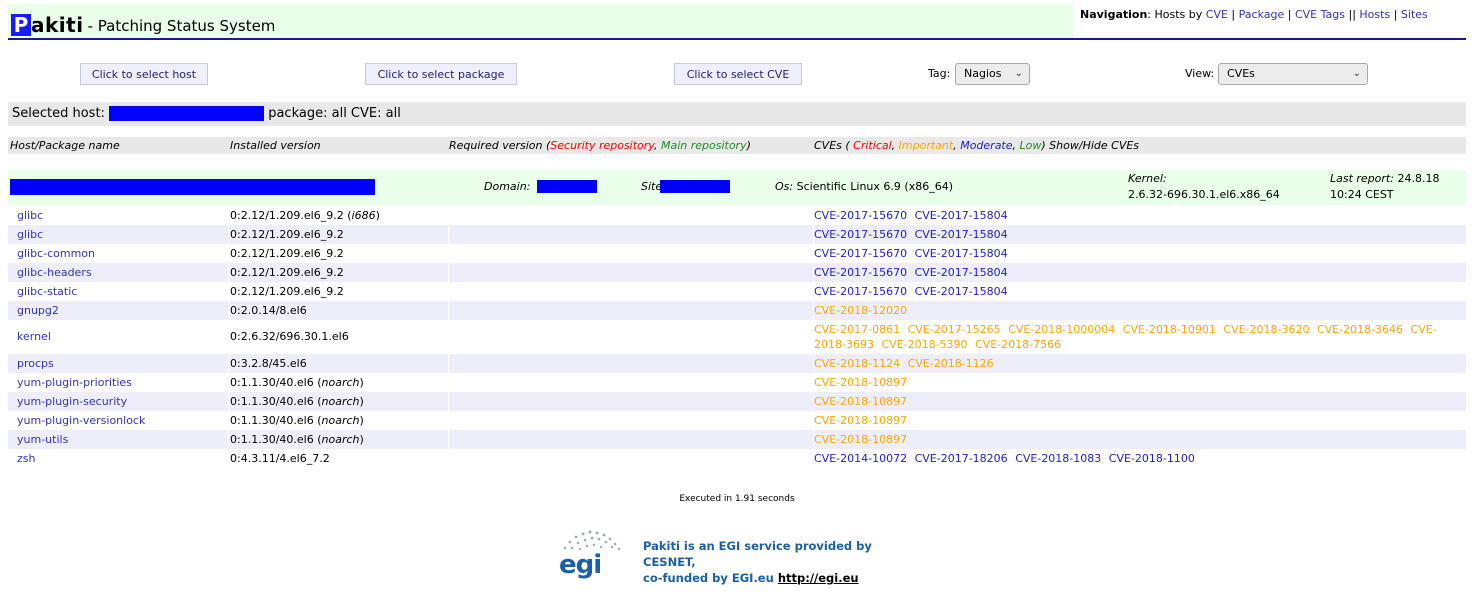 The image size is (1474, 594). What do you see at coordinates (268, 310) in the screenshot?
I see `installed-version: 0:2.0.14/8.el6` at bounding box center [268, 310].